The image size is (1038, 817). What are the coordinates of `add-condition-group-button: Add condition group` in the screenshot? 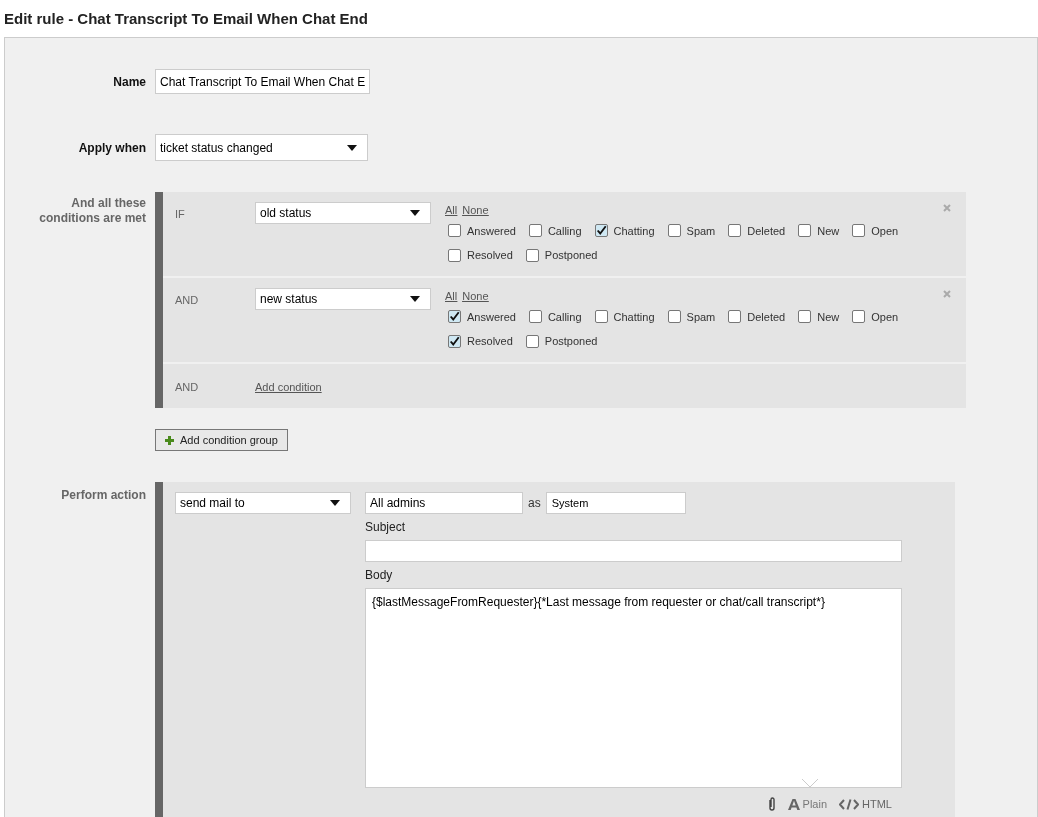 It's located at (221, 440).